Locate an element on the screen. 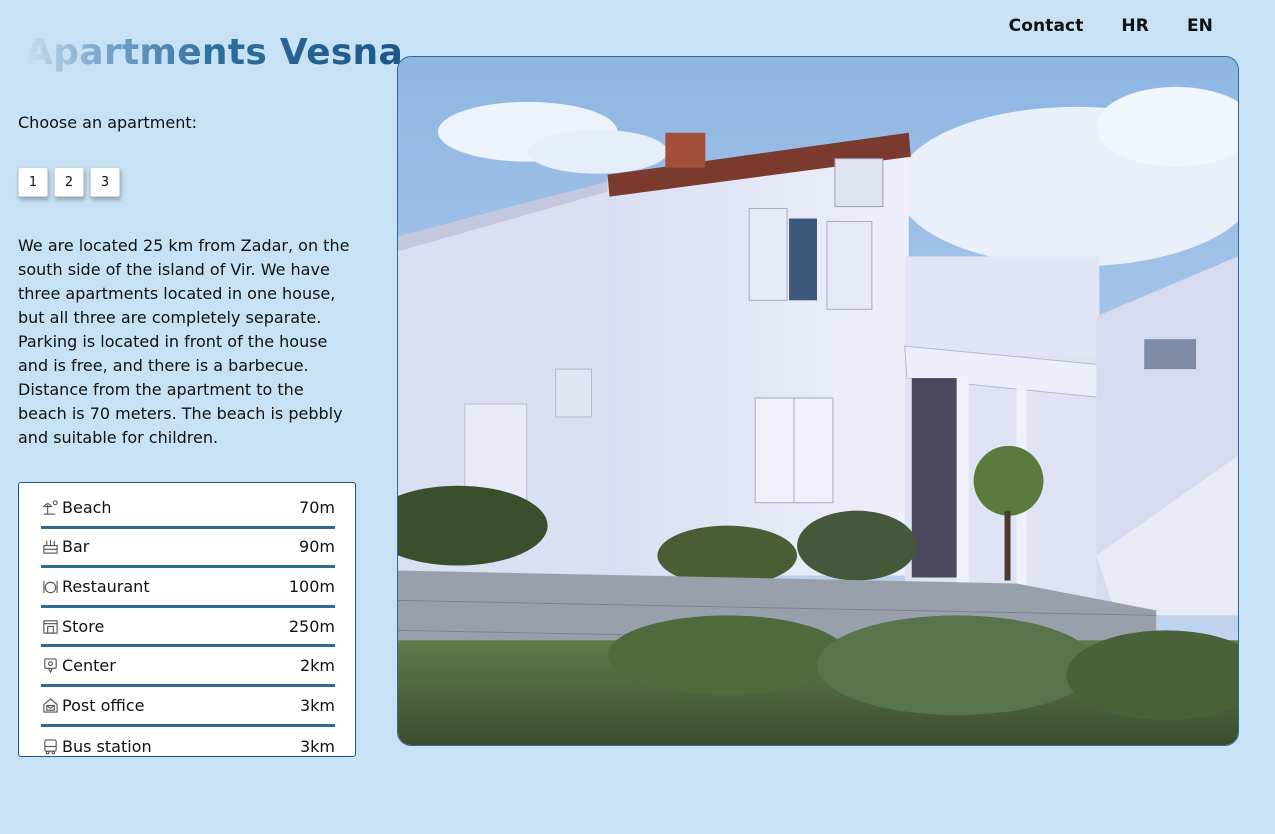 The height and width of the screenshot is (834, 1275). nav-contact-link: Contact is located at coordinates (1046, 26).